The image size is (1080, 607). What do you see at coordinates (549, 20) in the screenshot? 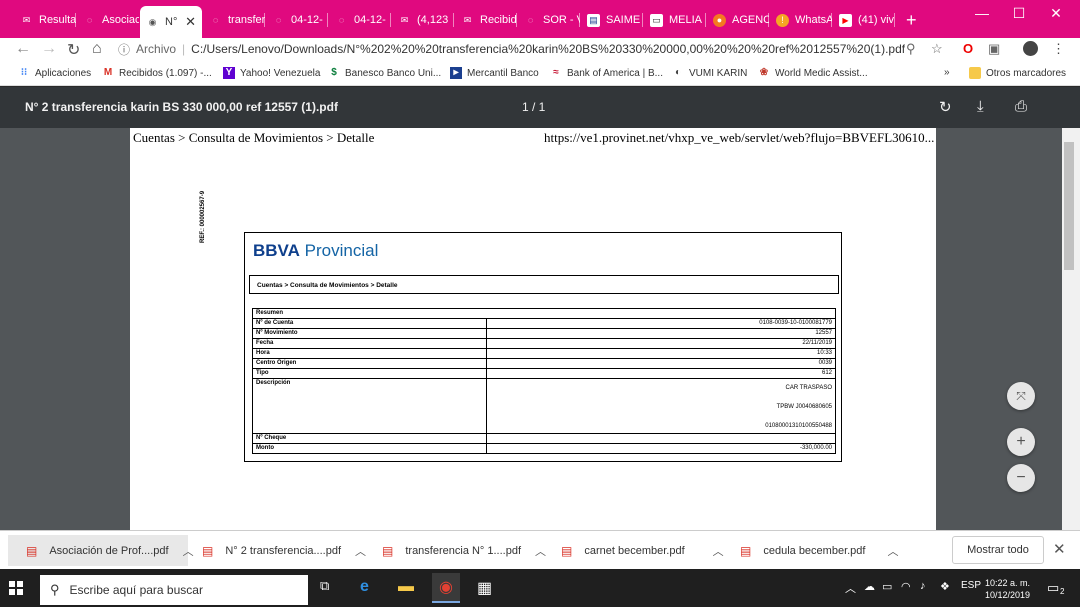
I see `tab-sor: ◌ SOR - V` at bounding box center [549, 20].